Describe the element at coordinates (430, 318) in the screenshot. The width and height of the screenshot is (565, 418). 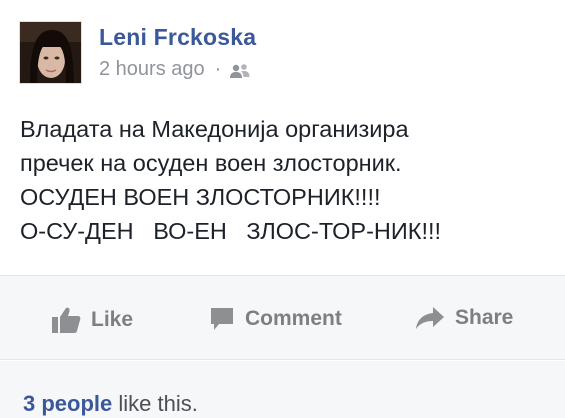
I see `share-arrow-icon` at that location.